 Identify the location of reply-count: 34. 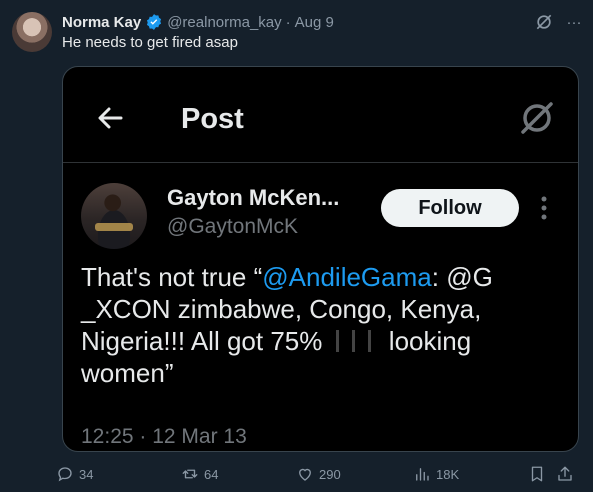
(86, 474).